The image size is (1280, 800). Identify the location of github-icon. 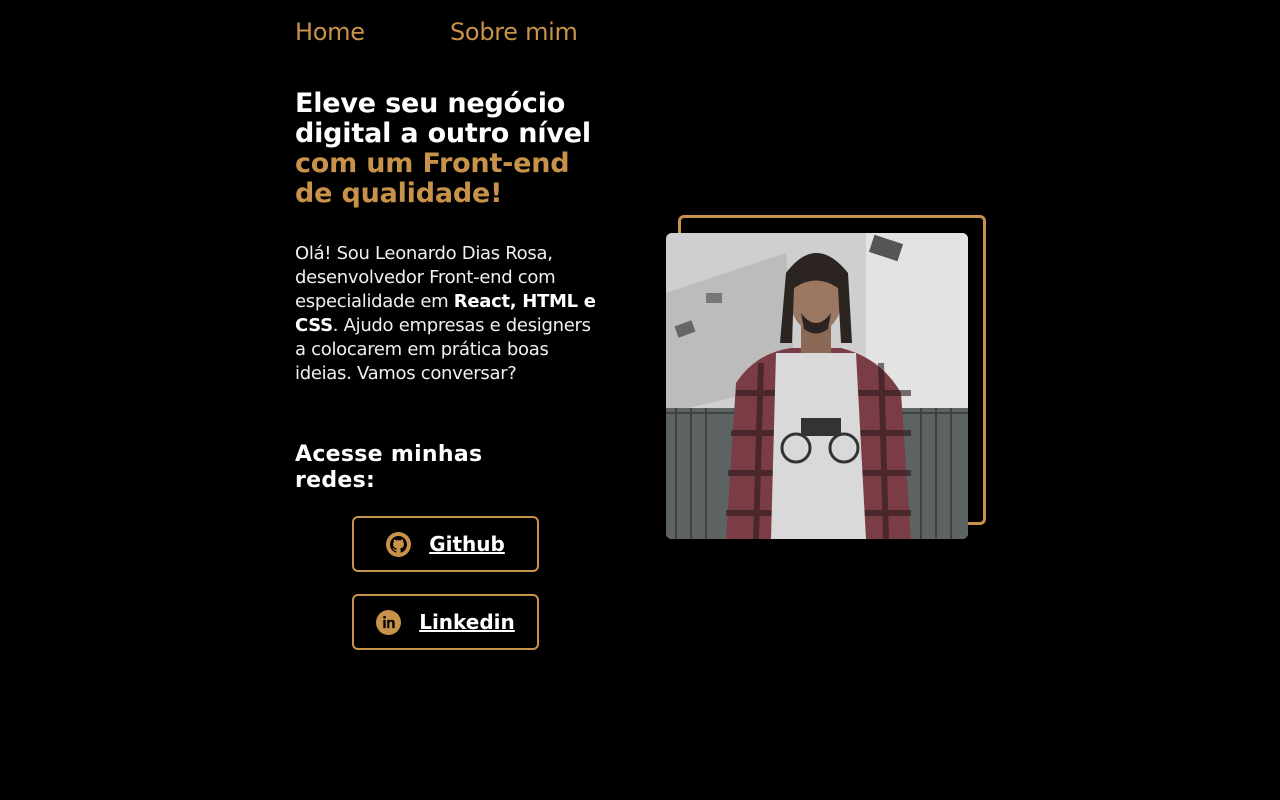
(399, 544).